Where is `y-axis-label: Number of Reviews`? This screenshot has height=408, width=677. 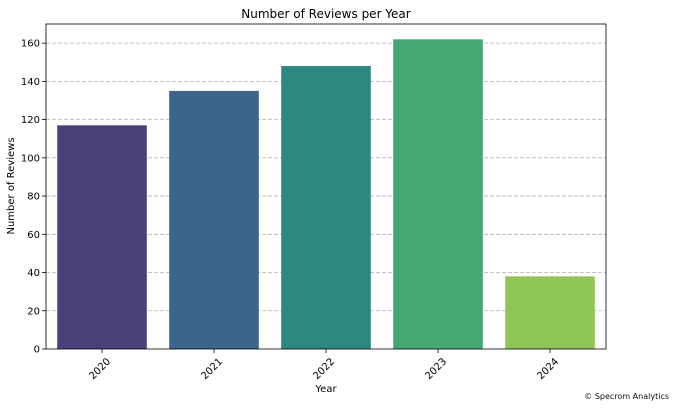
y-axis-label: Number of Reviews is located at coordinates (11, 185).